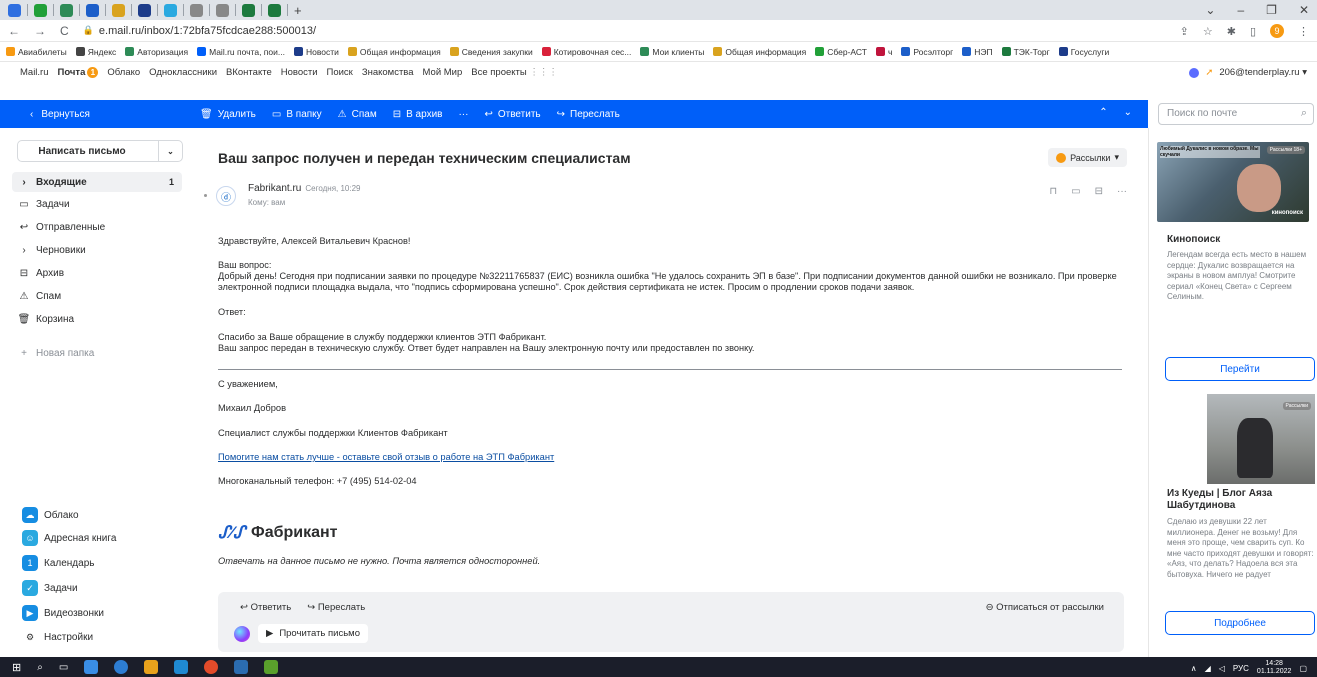 Image resolution: width=1317 pixels, height=677 pixels. I want to click on search-input: Поиск по почте ⌕, so click(1236, 114).